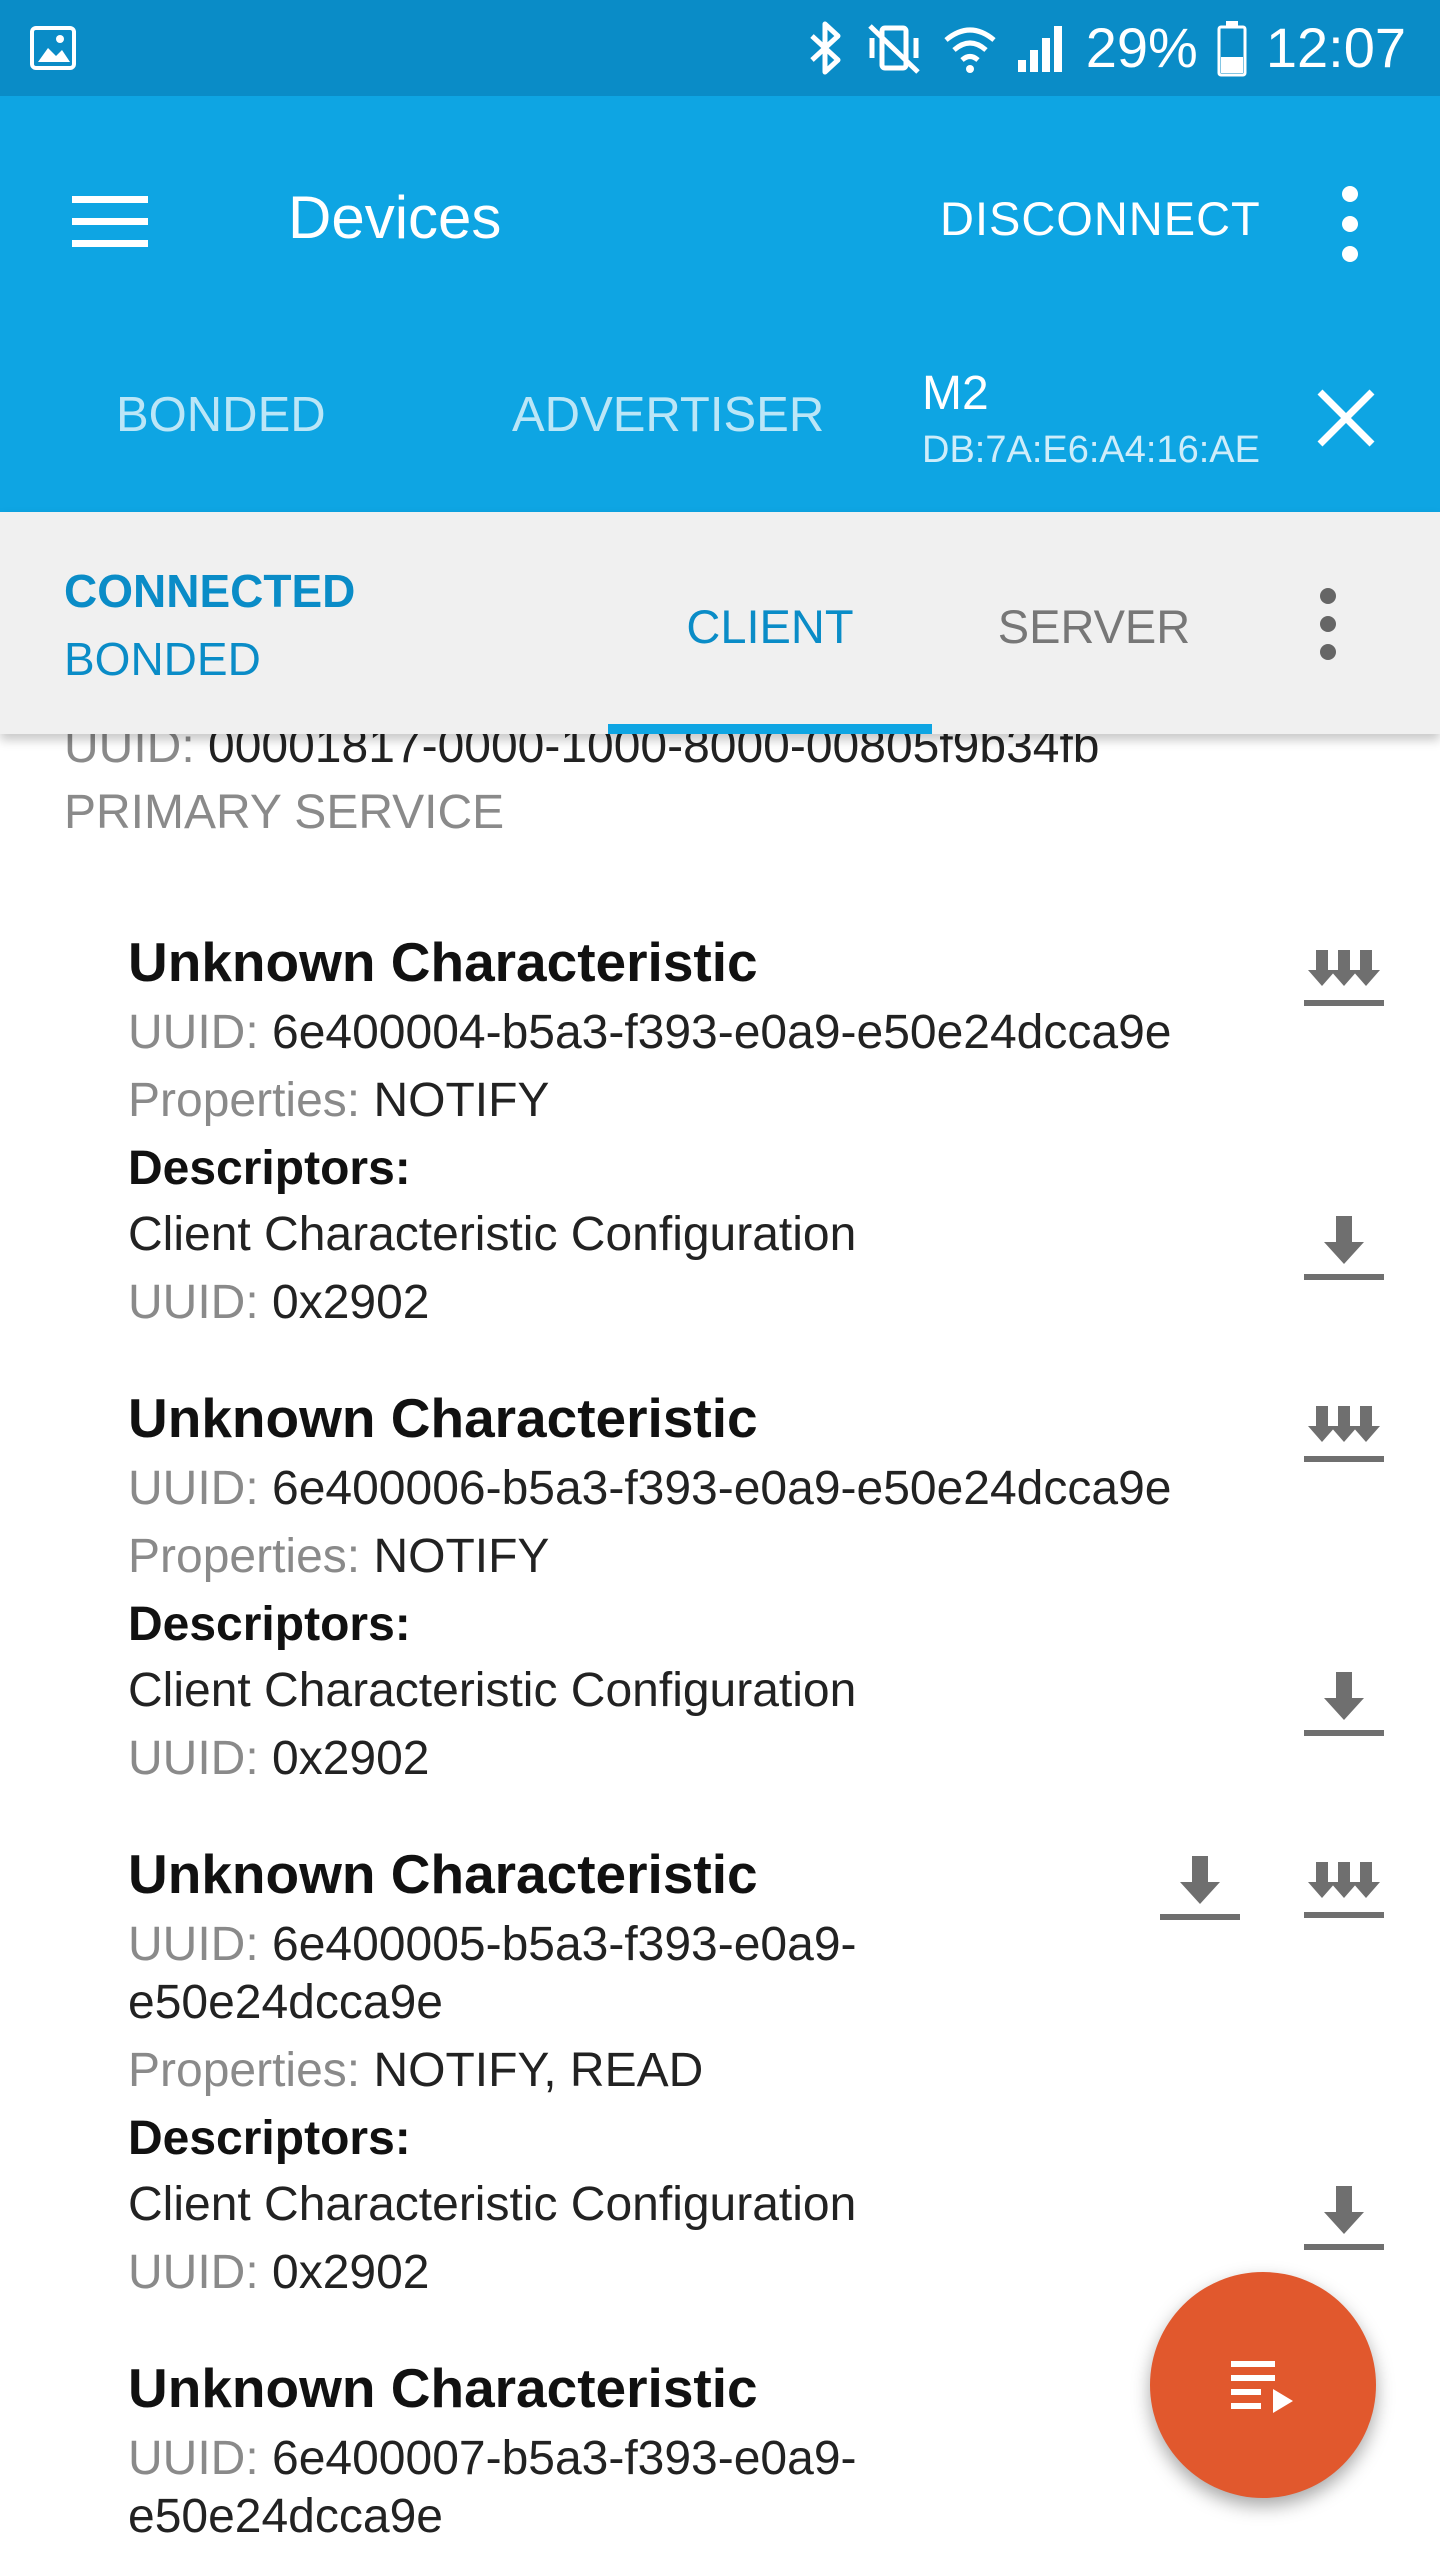  What do you see at coordinates (825, 48) in the screenshot?
I see `bluetooth-icon` at bounding box center [825, 48].